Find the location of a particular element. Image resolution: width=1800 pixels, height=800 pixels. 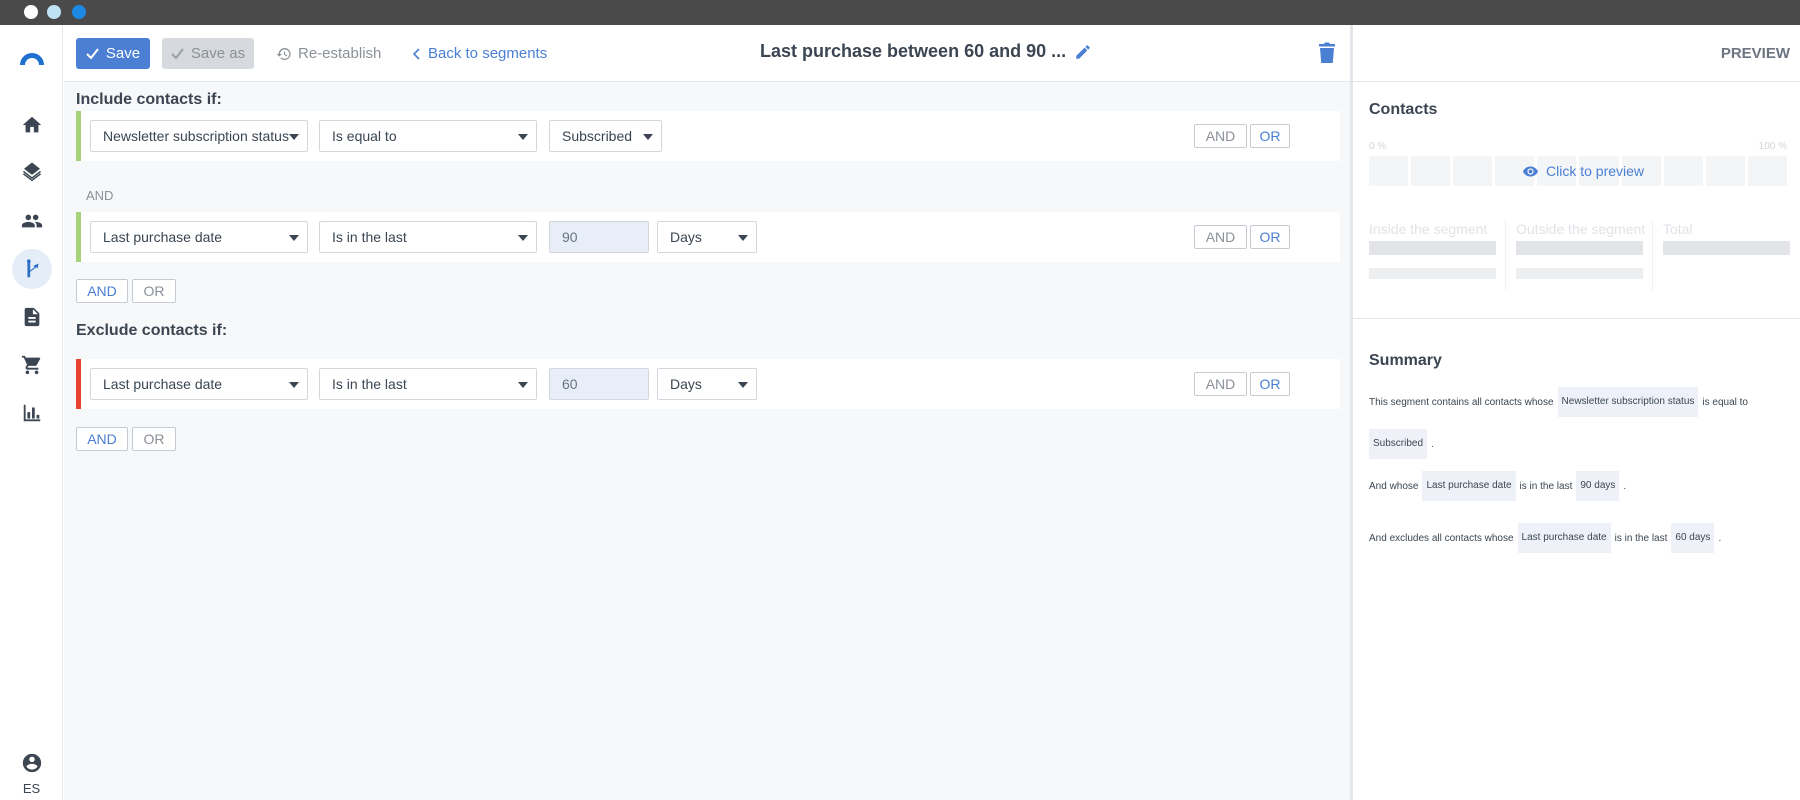

home-icon is located at coordinates (32, 124).